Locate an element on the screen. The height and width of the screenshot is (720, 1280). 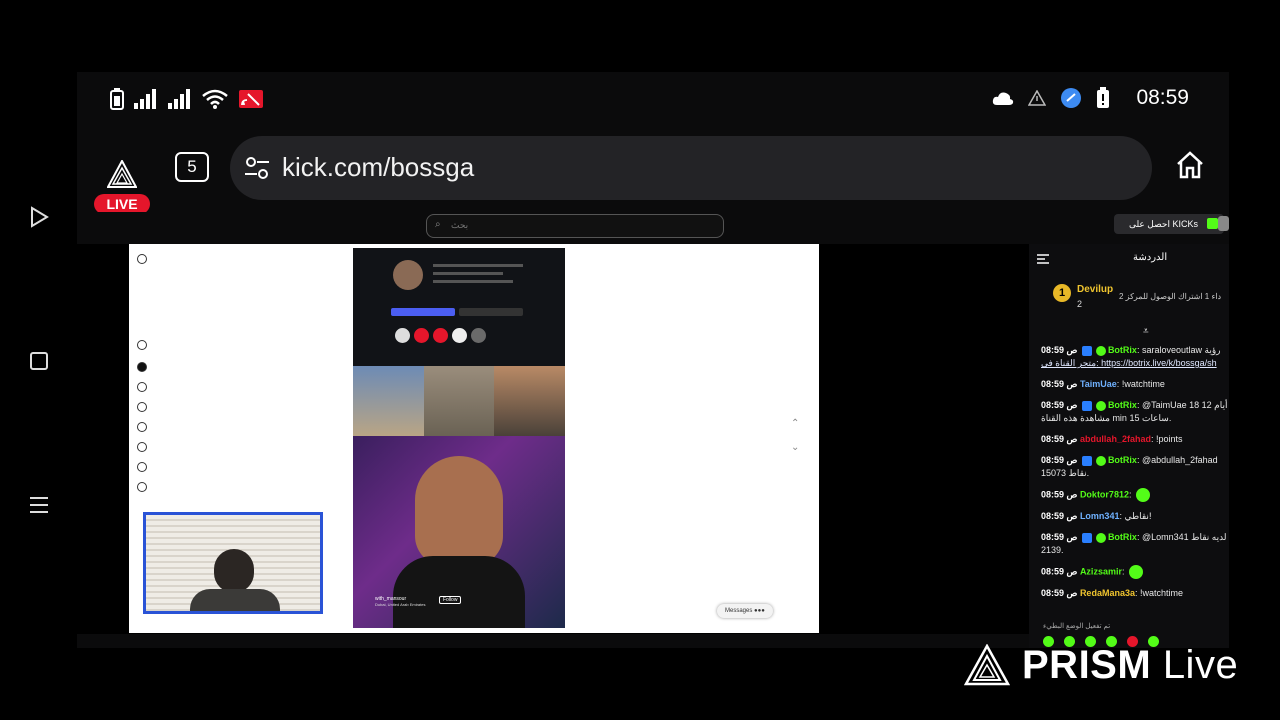
chat-message: 08:59 ص TaimUae: !watchtime is located at coordinates (1103, 384).